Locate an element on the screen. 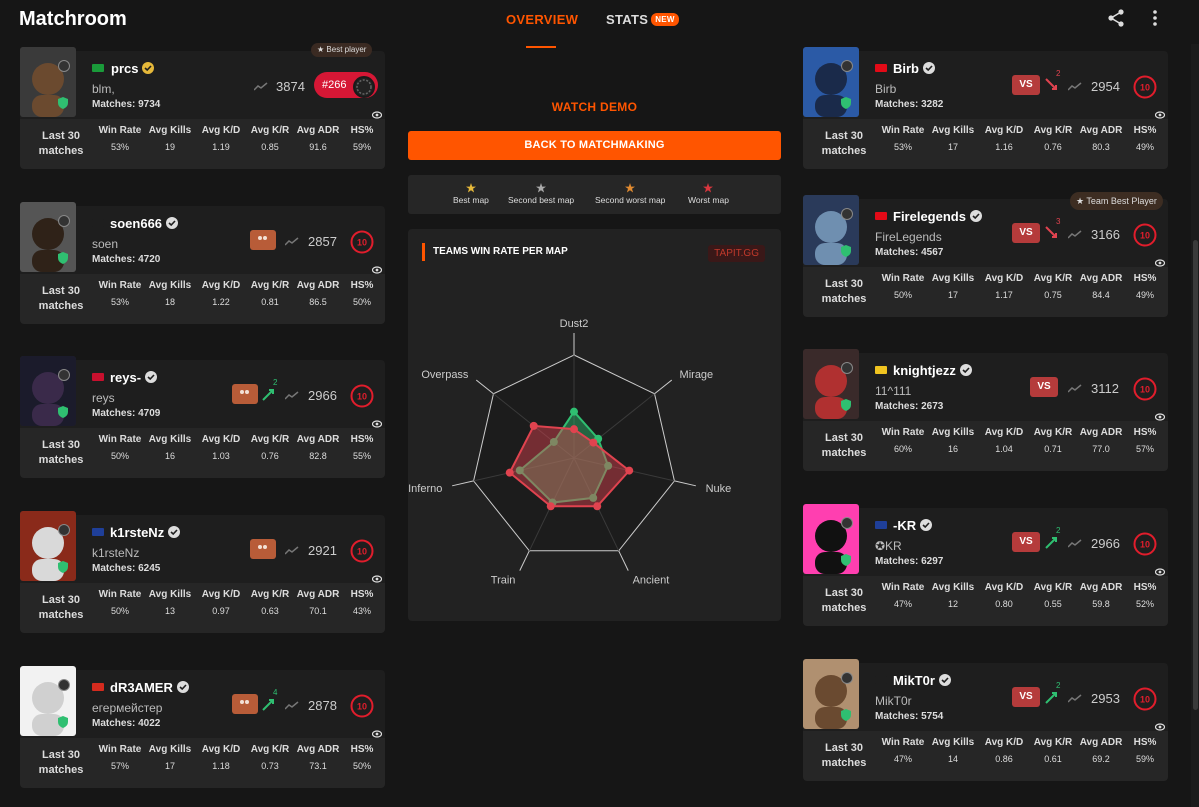 The image size is (1199, 807). tab-overview: OVERVIEW is located at coordinates (542, 19).